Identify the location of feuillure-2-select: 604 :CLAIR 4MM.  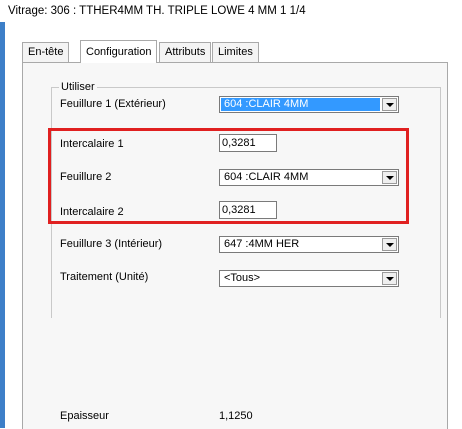
(309, 177).